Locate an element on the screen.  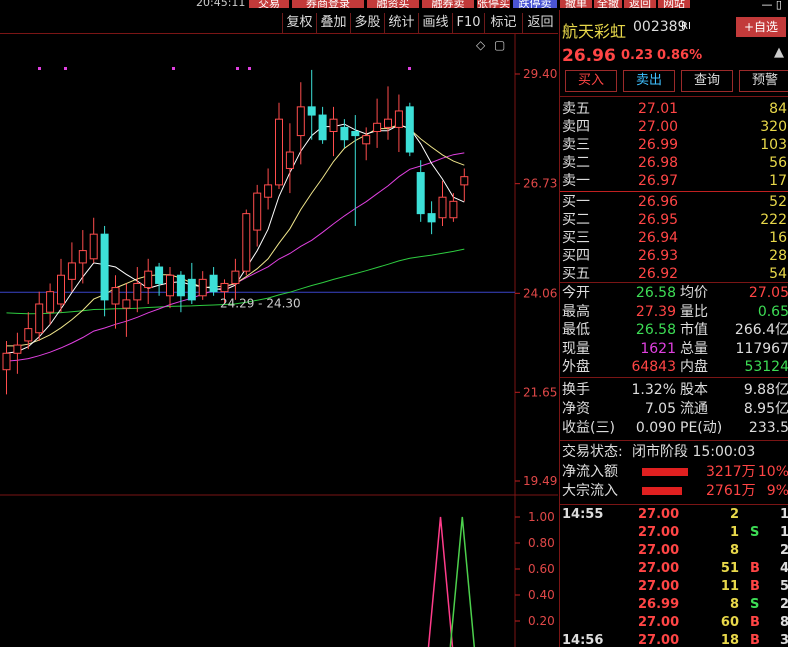
tick-row: 27.00 1 S 1 is located at coordinates (674, 533).